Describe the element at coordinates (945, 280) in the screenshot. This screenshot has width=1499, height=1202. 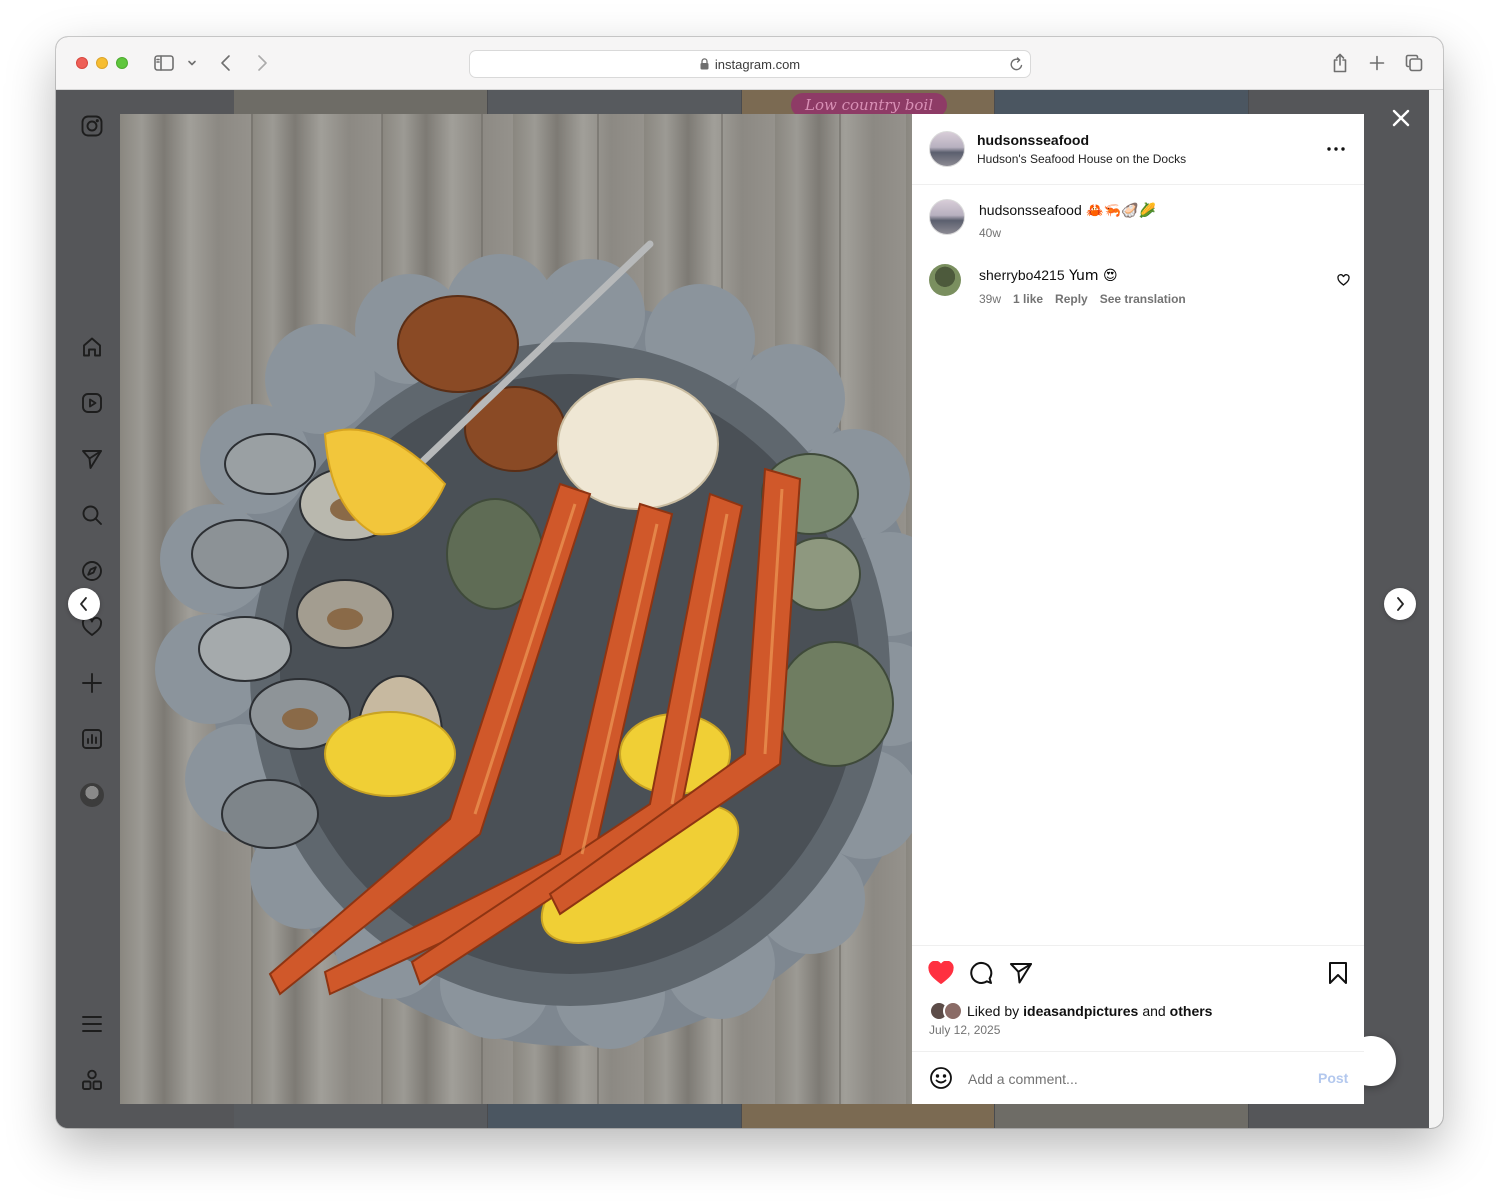
I see `commenter-avatar` at that location.